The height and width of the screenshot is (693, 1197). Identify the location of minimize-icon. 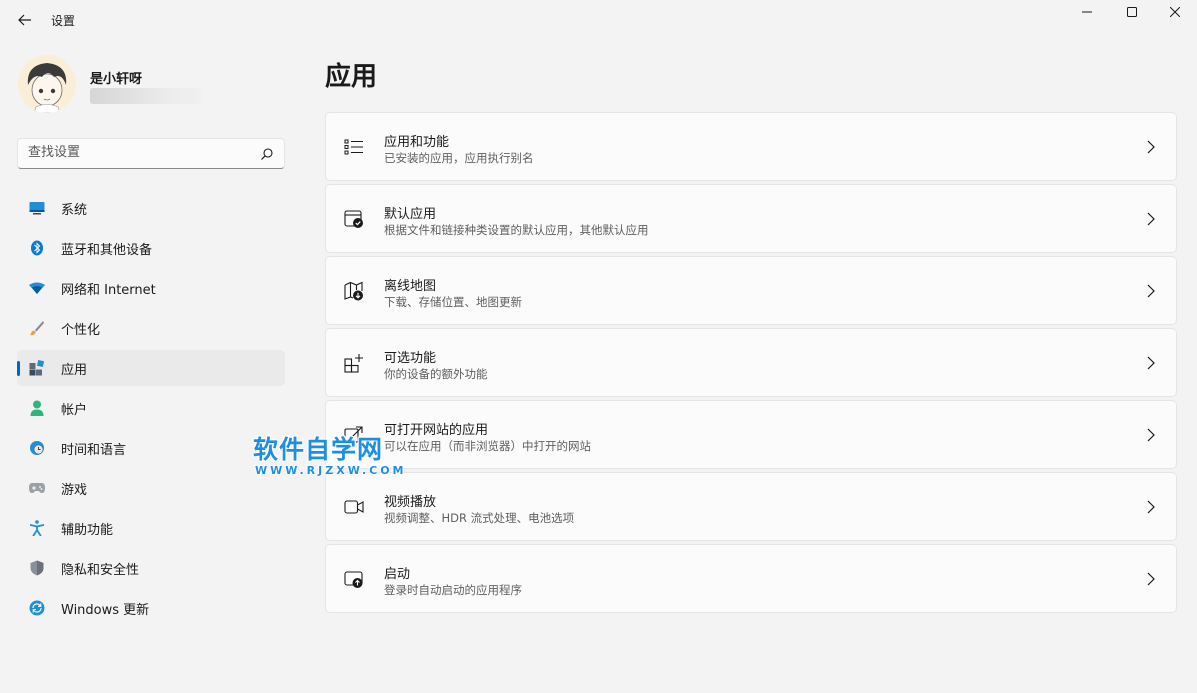
(1087, 12).